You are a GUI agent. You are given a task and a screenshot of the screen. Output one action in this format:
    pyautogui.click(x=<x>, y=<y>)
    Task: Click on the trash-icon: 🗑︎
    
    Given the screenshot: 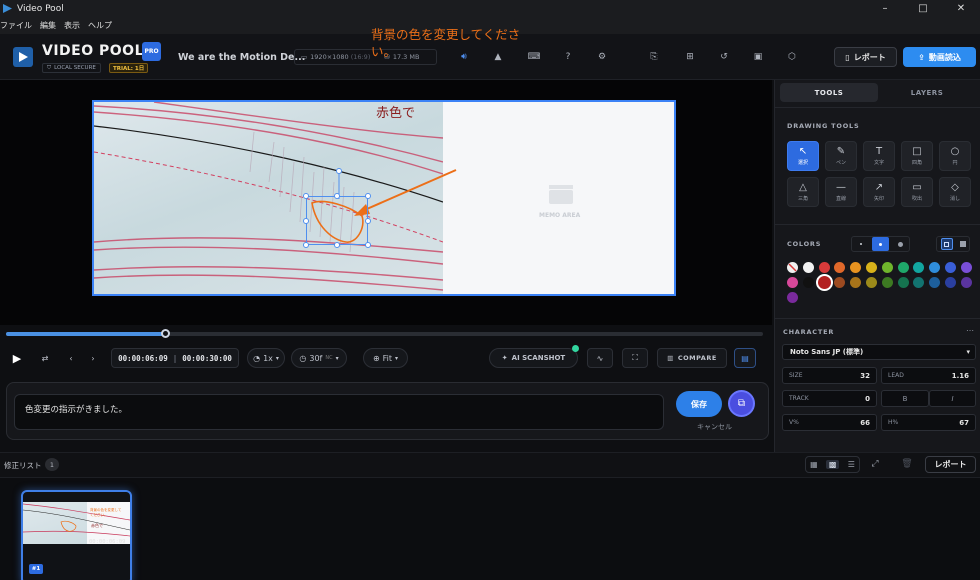 What is the action you would take?
    pyautogui.click(x=907, y=464)
    